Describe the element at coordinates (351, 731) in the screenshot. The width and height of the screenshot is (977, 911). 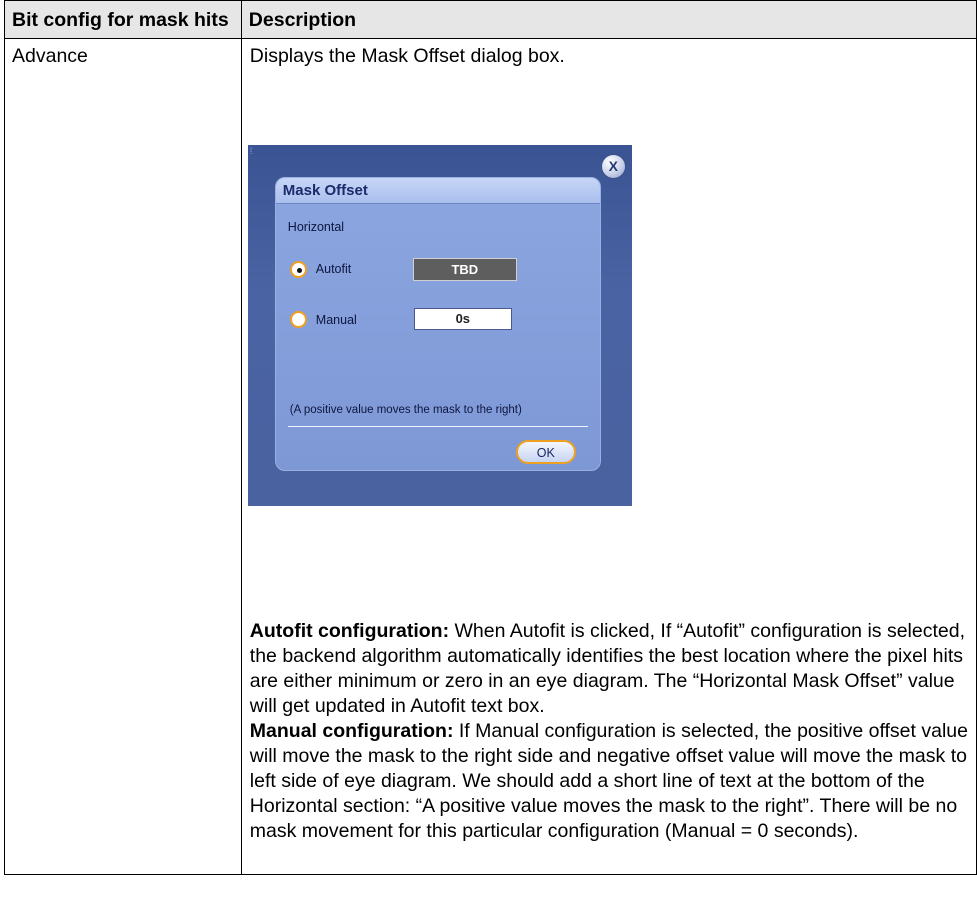
I see `manual-heading: Manual configuration:` at that location.